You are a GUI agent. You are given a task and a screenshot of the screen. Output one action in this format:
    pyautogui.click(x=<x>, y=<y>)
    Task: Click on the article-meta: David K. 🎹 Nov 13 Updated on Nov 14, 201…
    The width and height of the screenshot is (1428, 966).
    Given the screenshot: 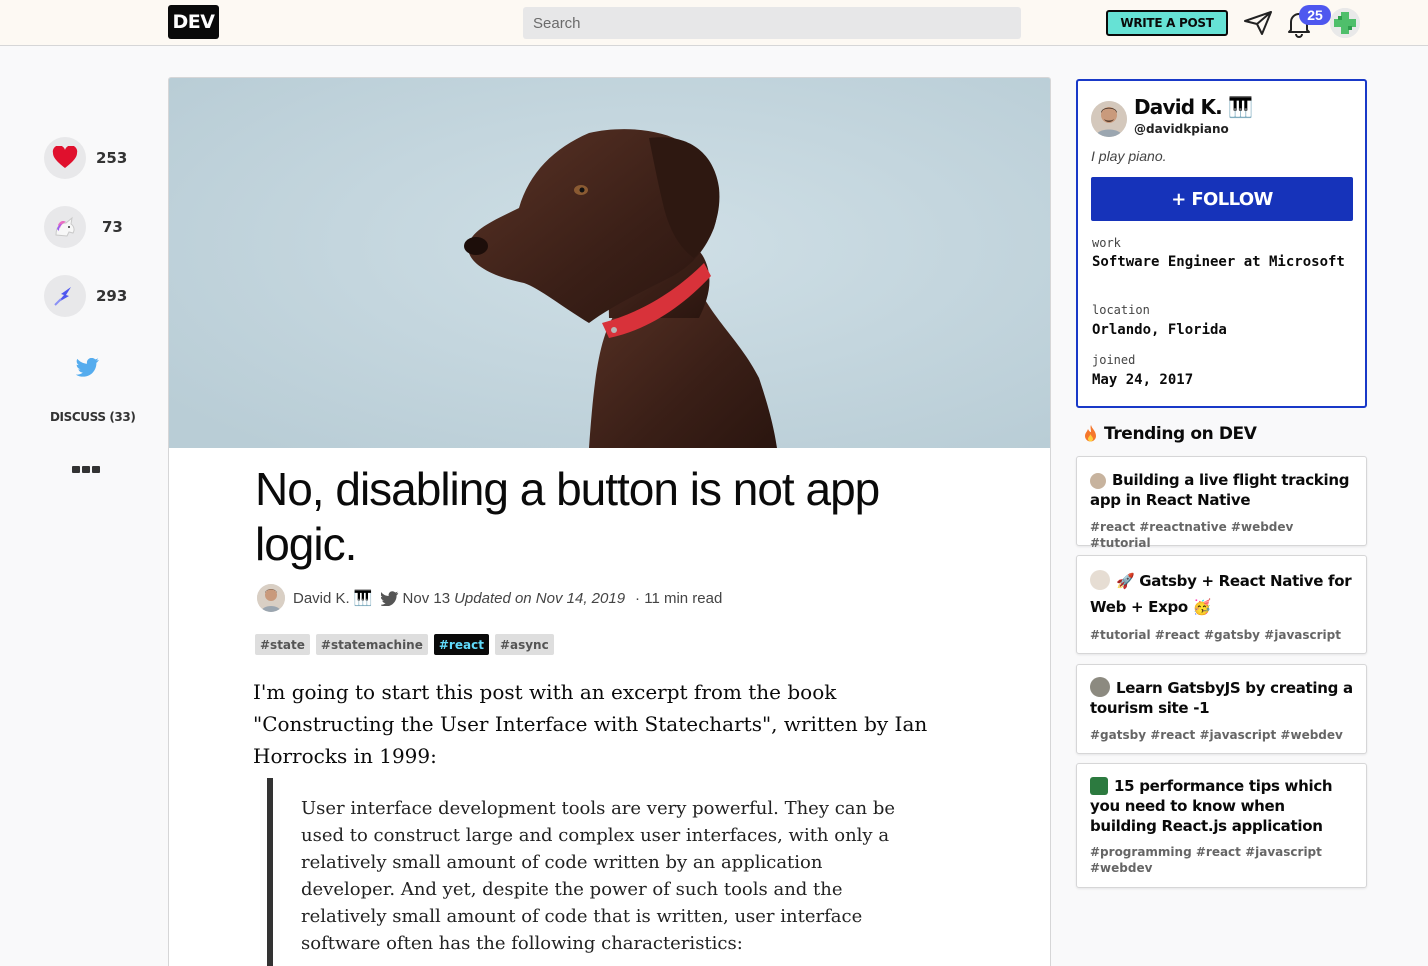 What is the action you would take?
    pyautogui.click(x=489, y=598)
    